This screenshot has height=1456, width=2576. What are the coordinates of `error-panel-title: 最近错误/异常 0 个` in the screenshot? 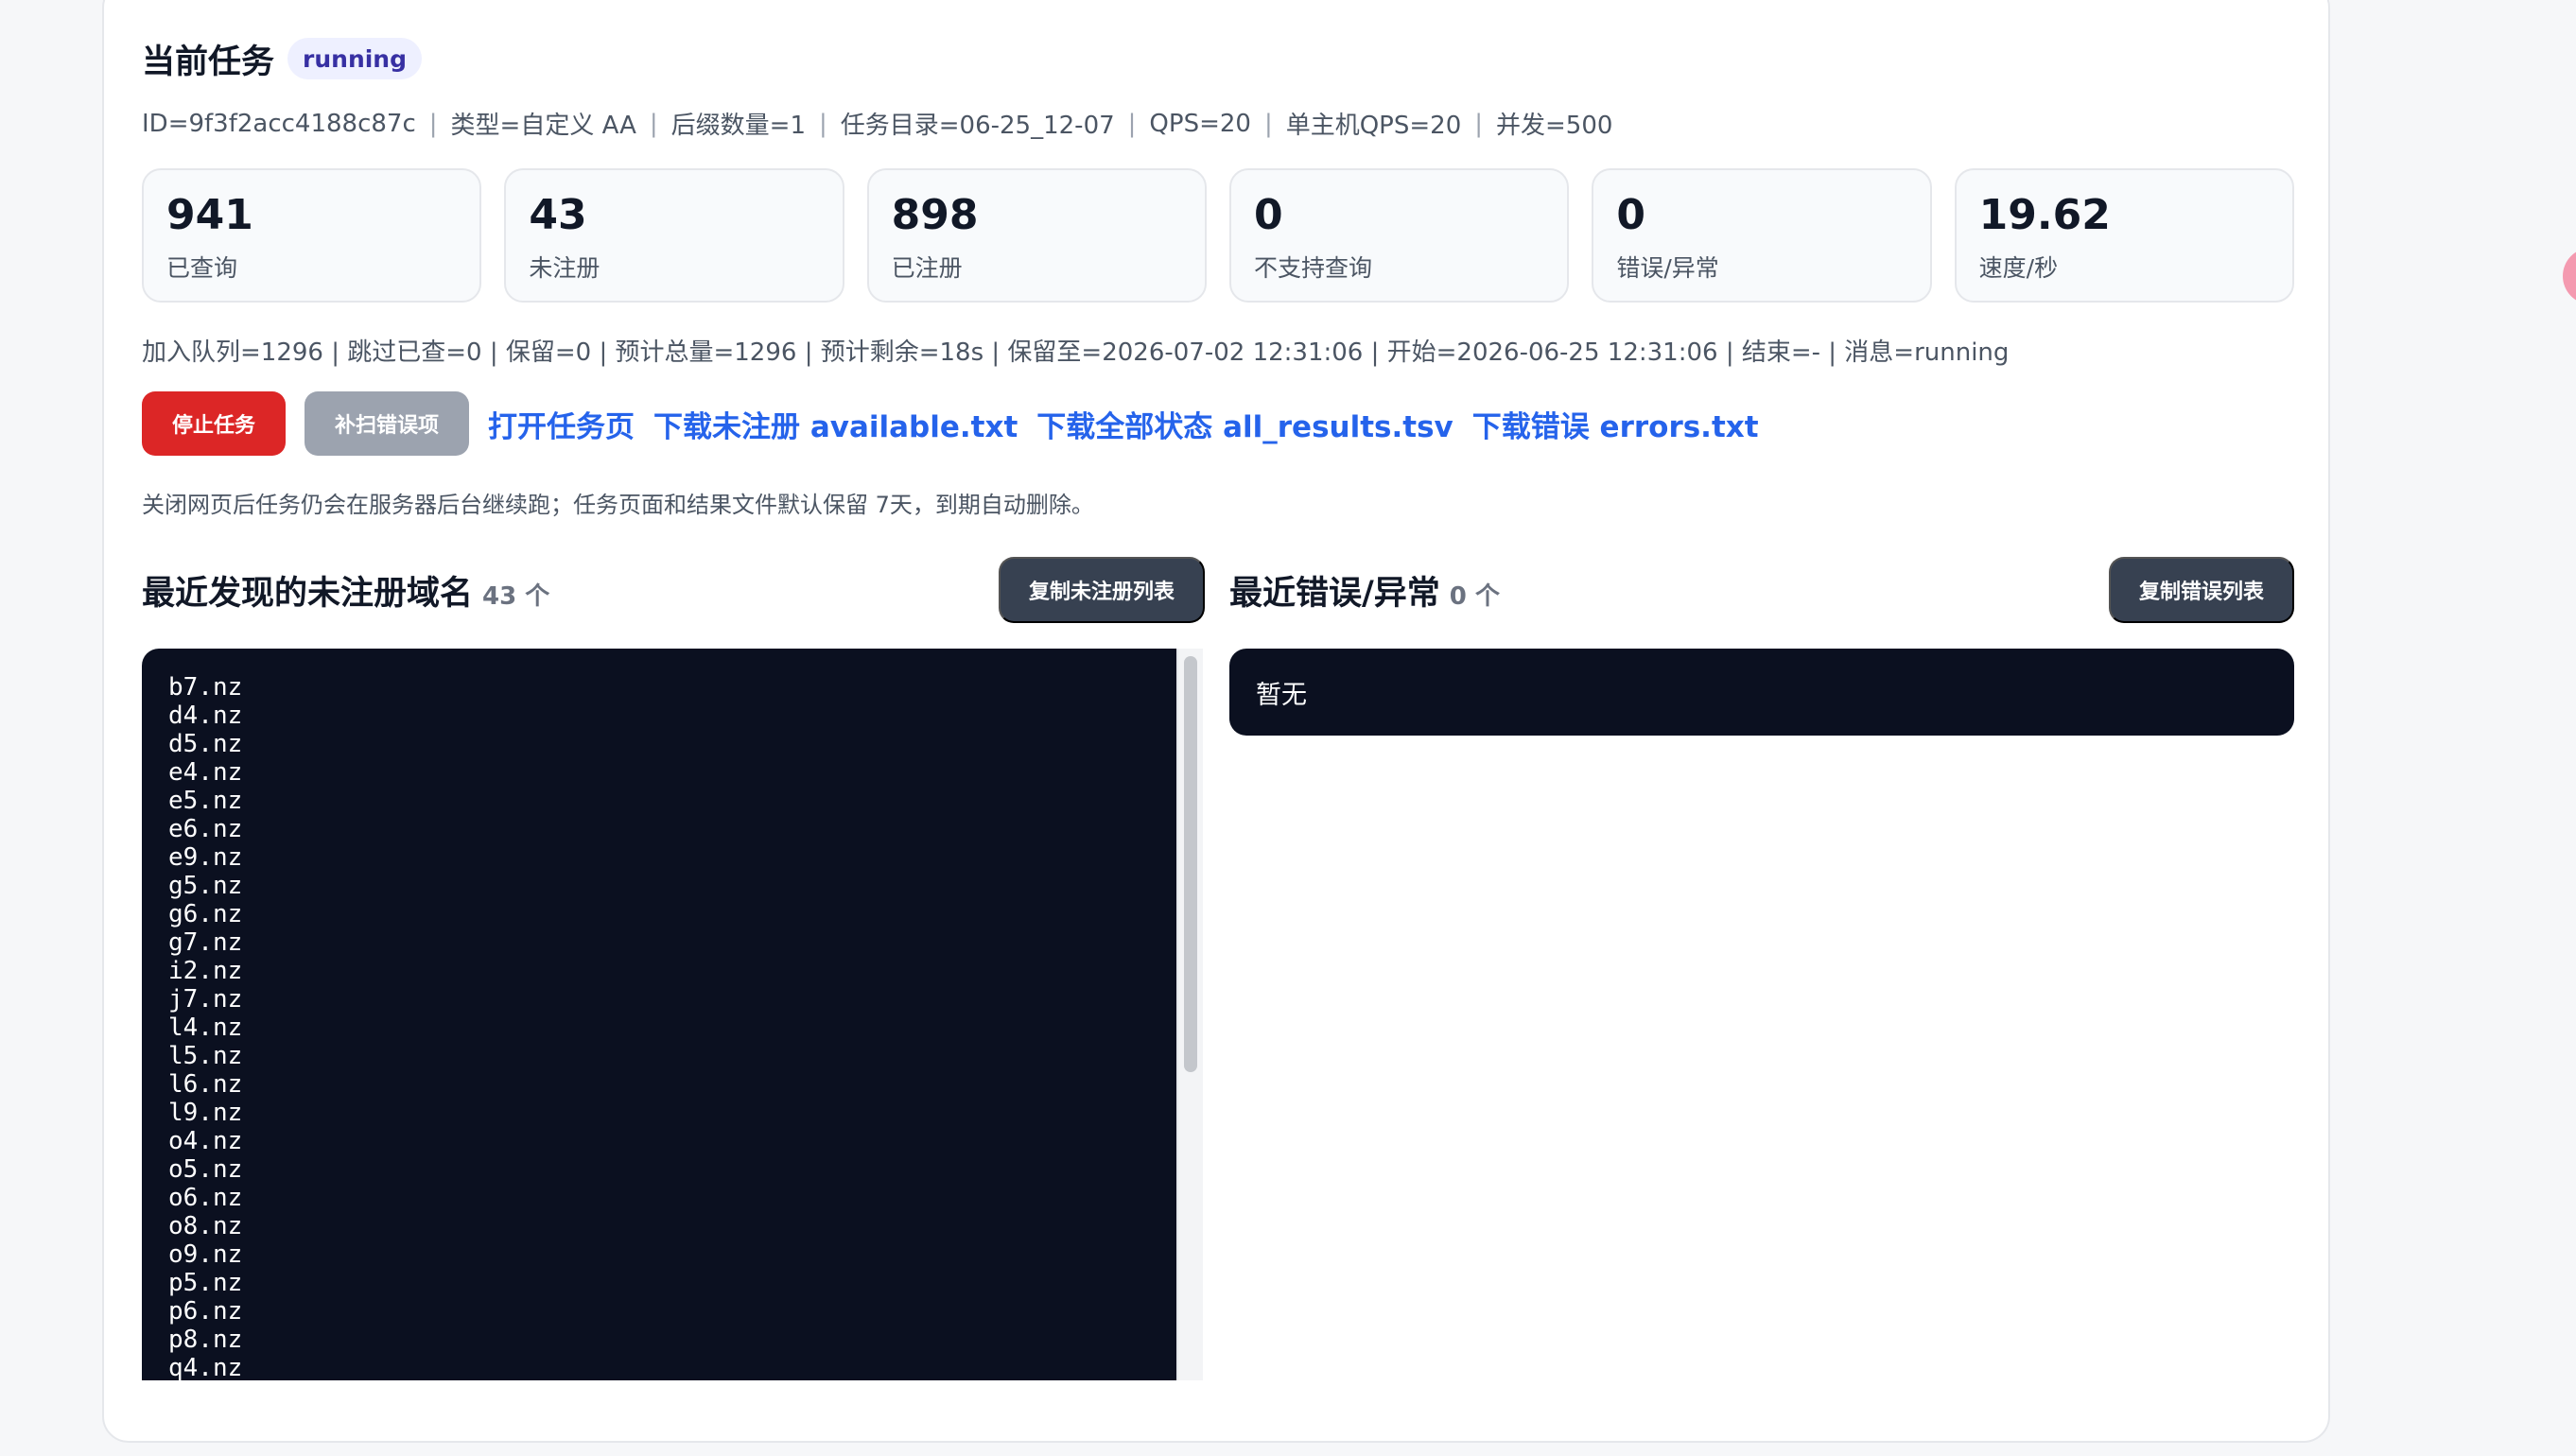 It's located at (1364, 590).